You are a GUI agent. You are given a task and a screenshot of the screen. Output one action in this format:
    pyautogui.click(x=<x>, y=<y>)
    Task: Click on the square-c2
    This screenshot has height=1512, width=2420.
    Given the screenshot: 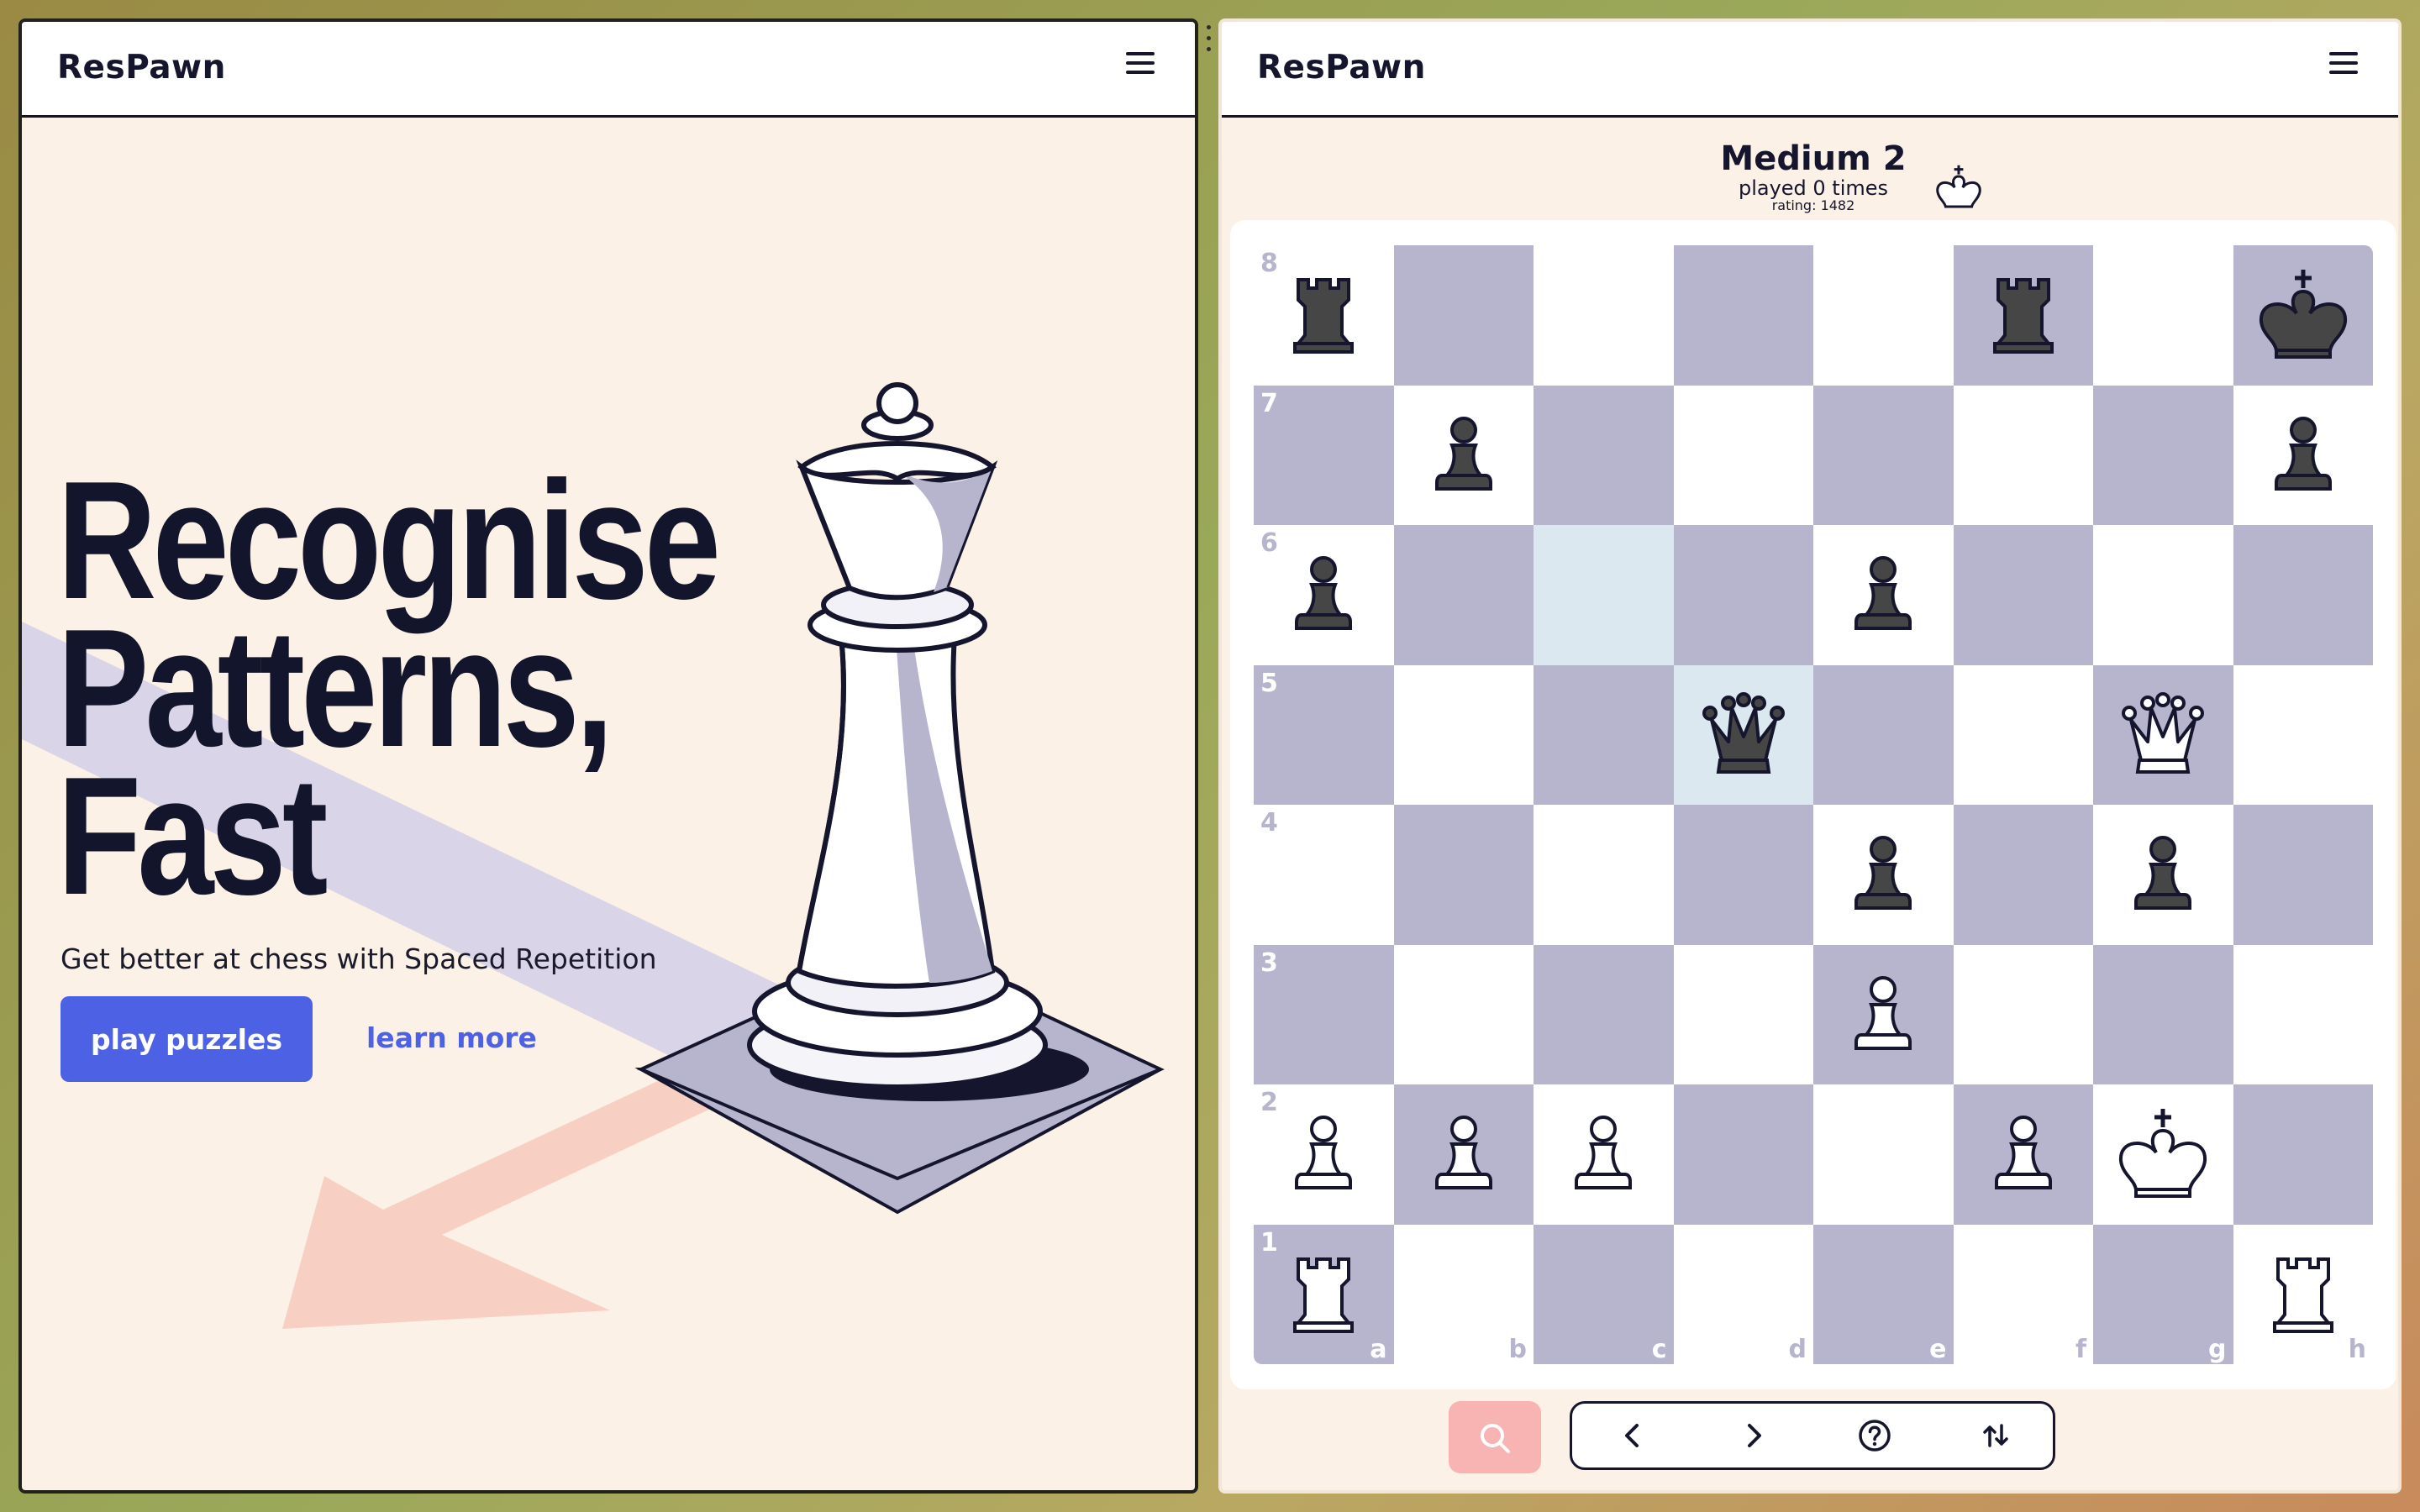 What is the action you would take?
    pyautogui.click(x=1604, y=1154)
    